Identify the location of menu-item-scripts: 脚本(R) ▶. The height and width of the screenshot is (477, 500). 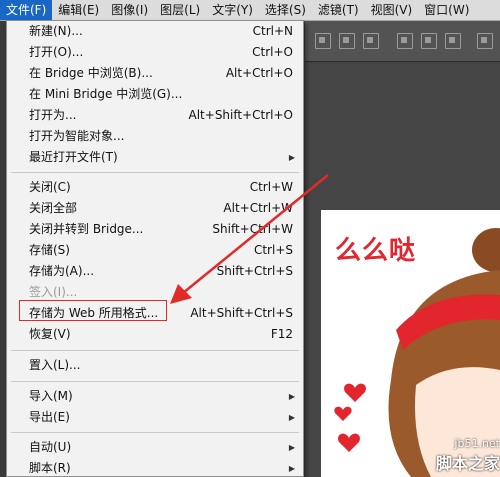
(155, 467).